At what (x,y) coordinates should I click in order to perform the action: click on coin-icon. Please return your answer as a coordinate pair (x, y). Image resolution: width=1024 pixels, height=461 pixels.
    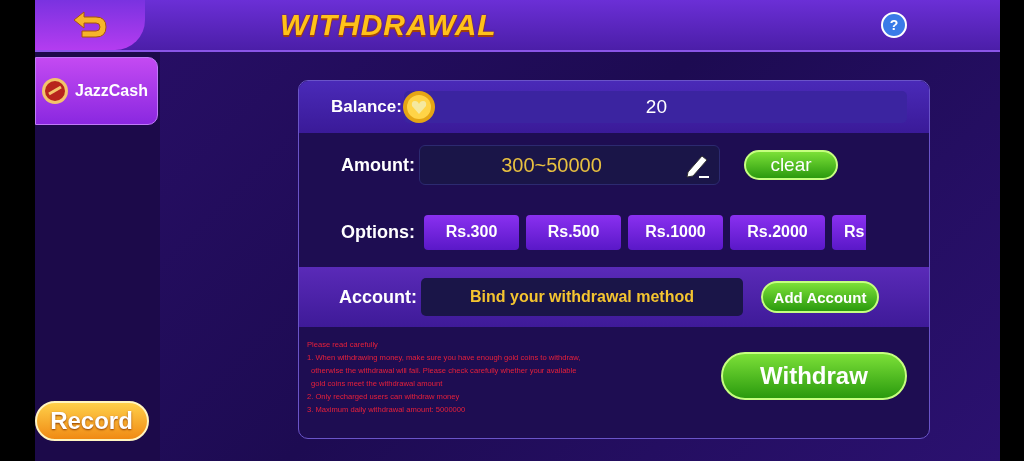
    Looking at the image, I should click on (418, 107).